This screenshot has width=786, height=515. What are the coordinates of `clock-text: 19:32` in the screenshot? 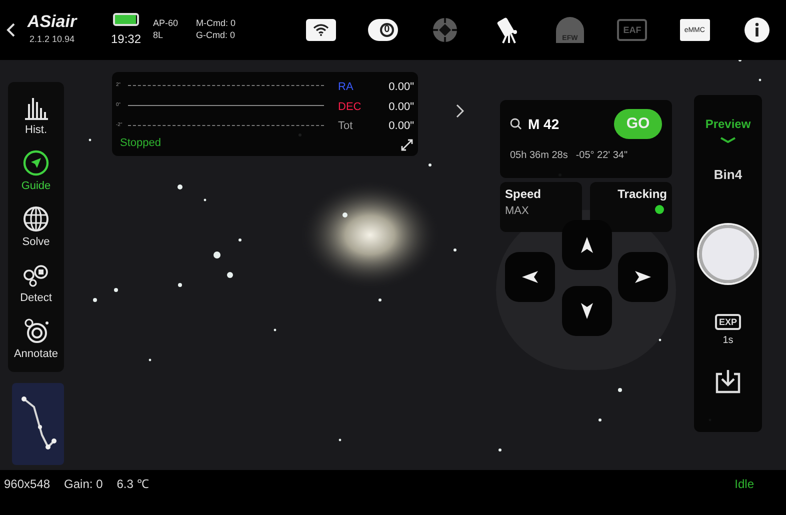 It's located at (126, 39).